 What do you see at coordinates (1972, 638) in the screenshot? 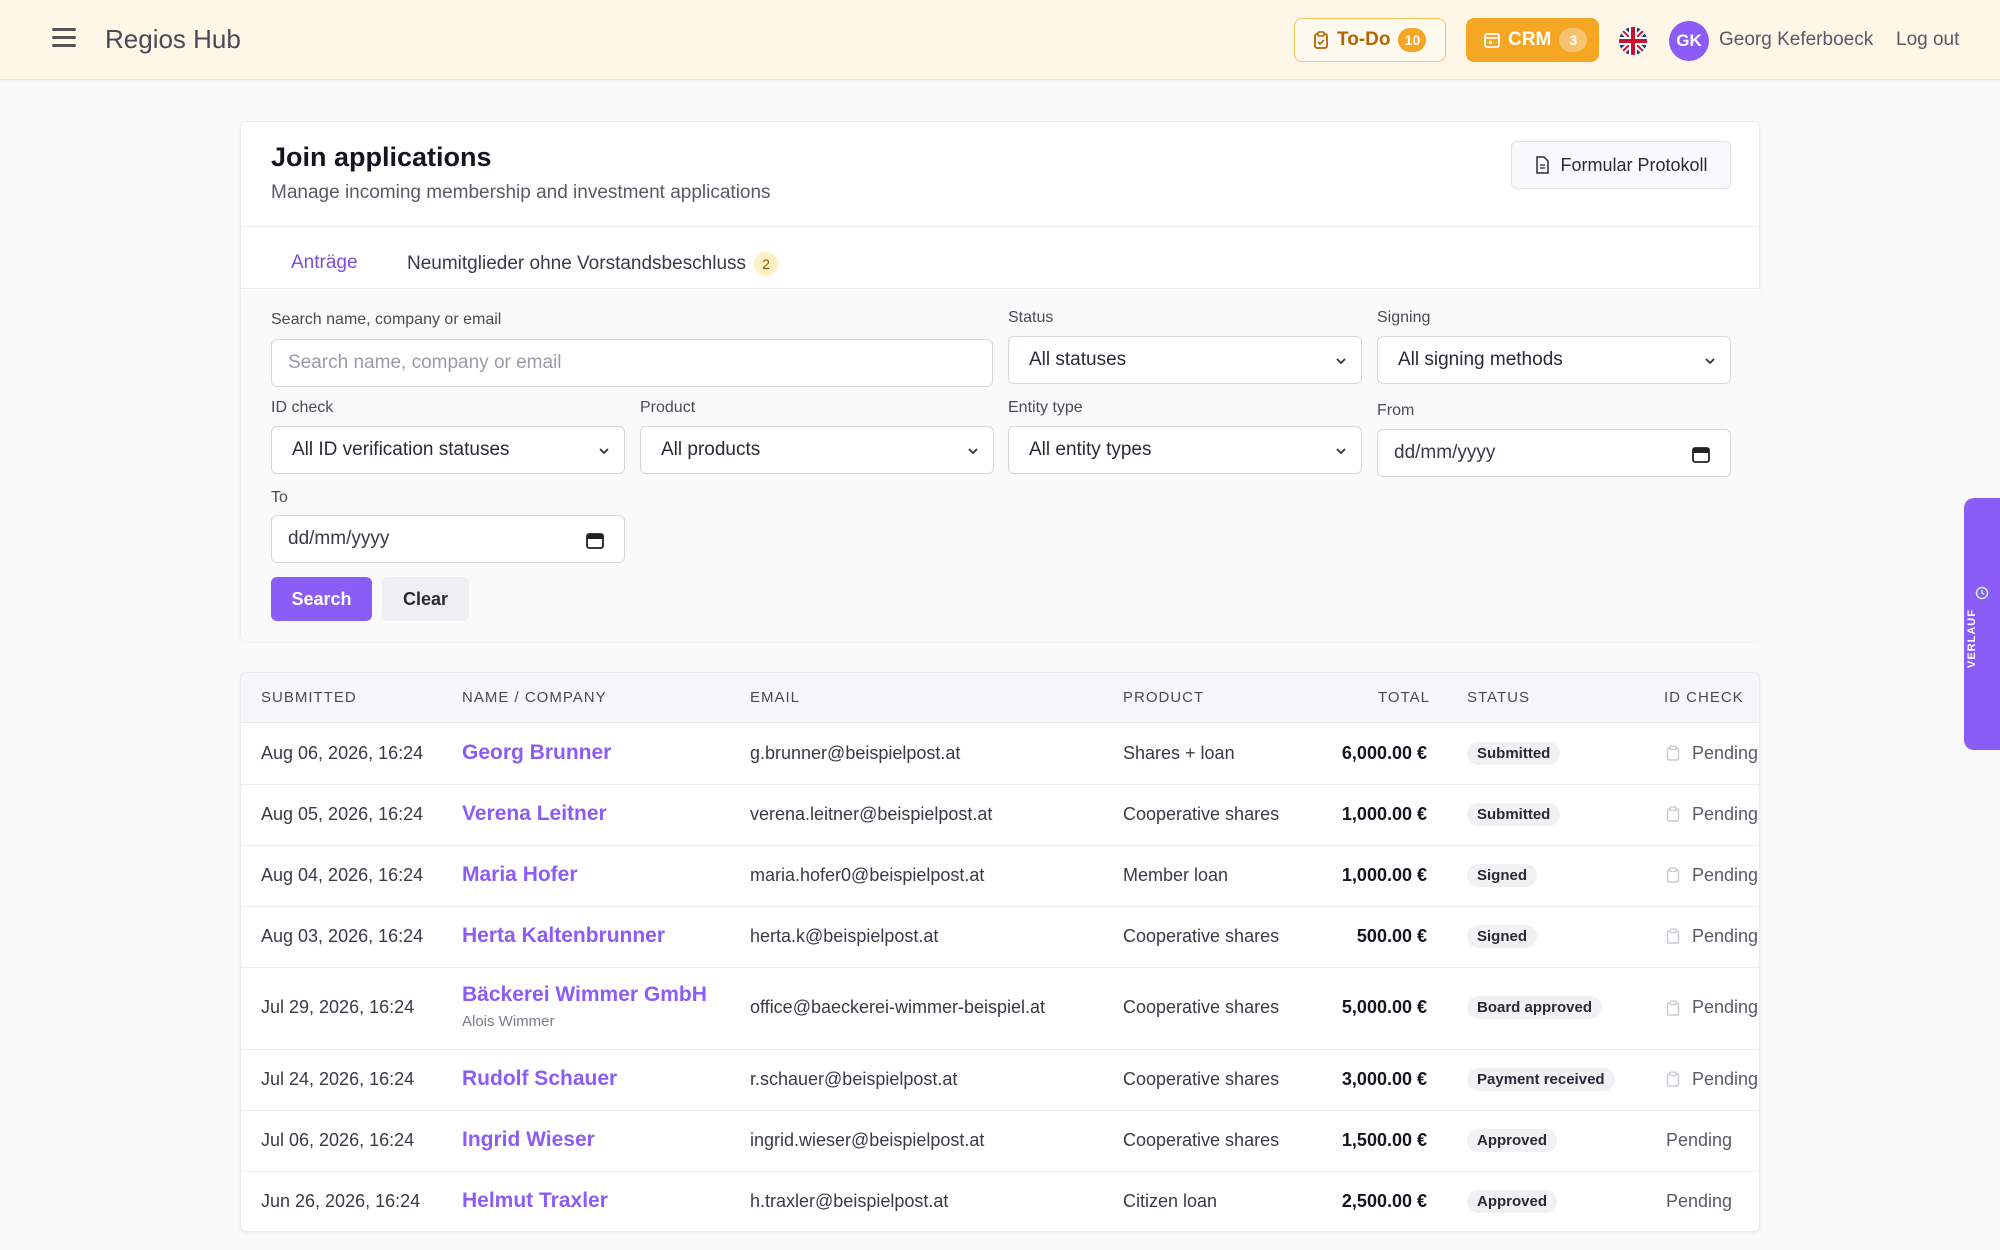
I see `verlauf-label: VERLAUF` at bounding box center [1972, 638].